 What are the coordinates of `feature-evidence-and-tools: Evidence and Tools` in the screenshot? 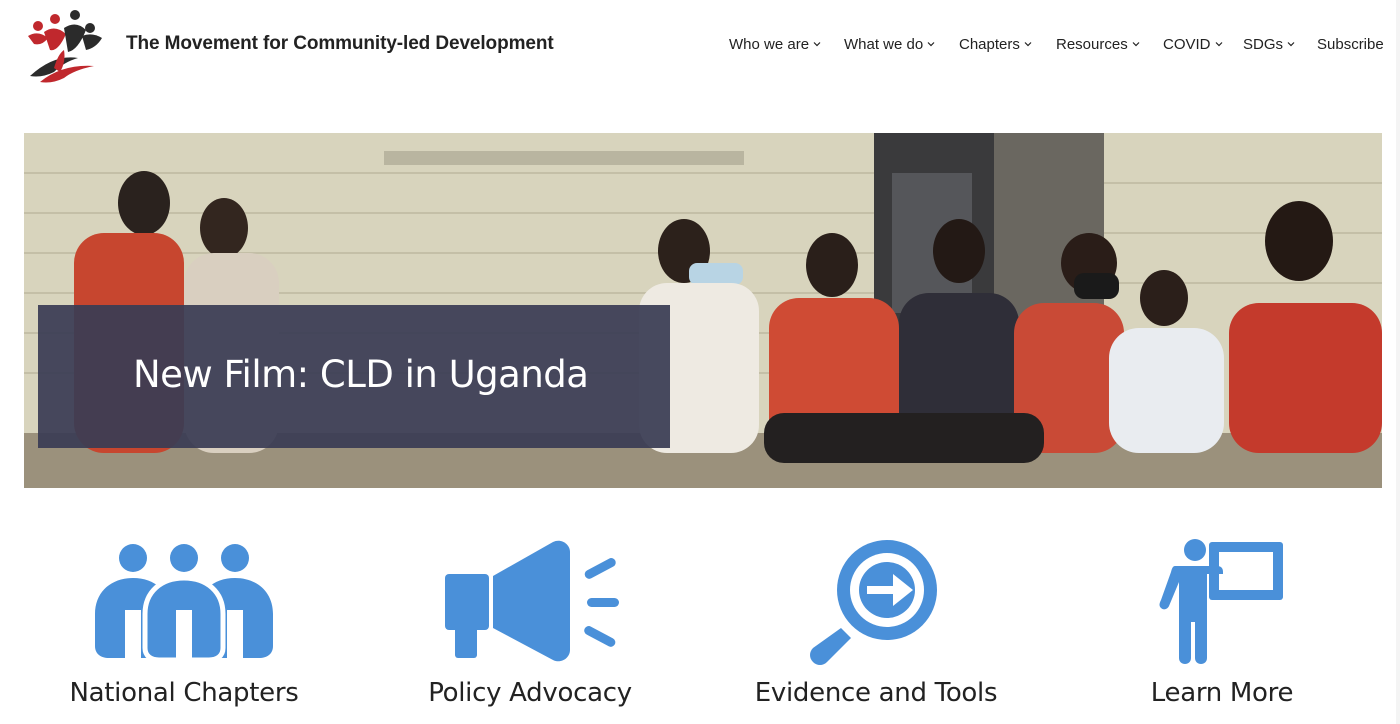 It's located at (876, 625).